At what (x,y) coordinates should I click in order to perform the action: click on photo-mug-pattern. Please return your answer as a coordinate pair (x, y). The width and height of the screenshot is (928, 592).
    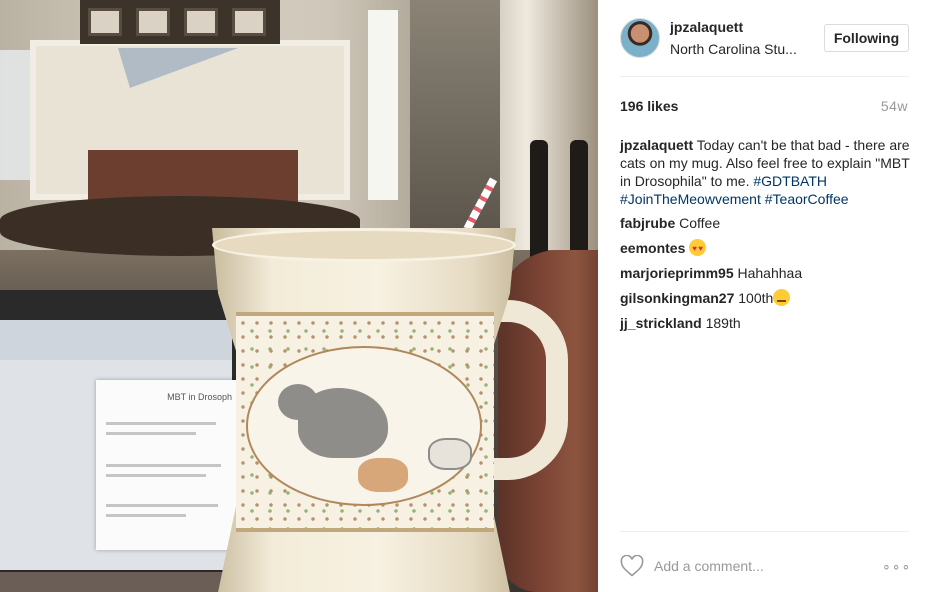
    Looking at the image, I should click on (365, 422).